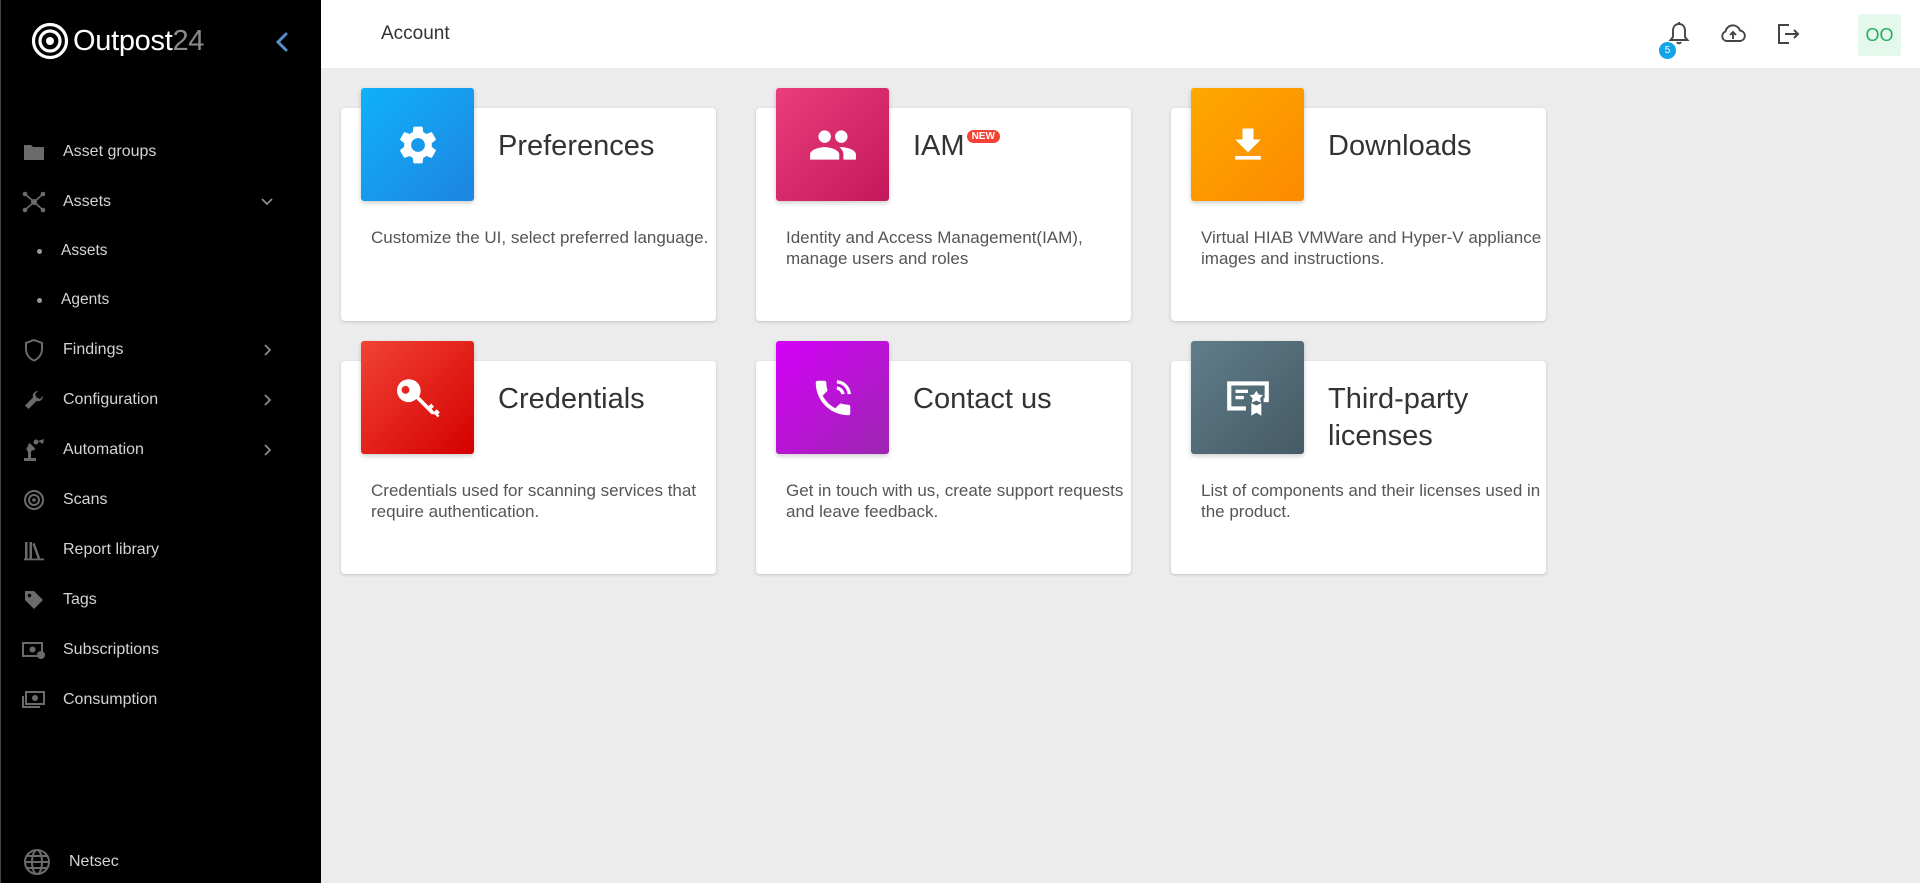  I want to click on card-title: Preferences, so click(576, 146).